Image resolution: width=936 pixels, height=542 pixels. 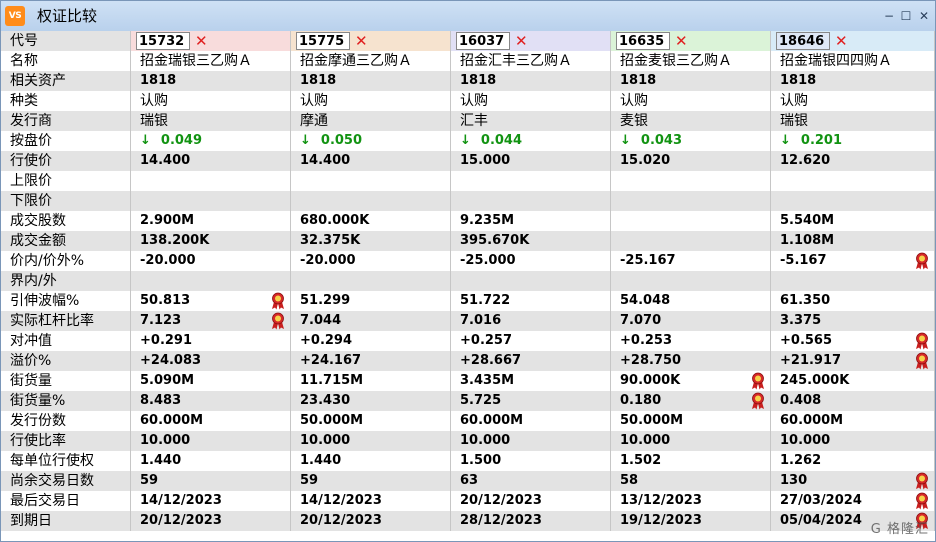 What do you see at coordinates (66, 461) in the screenshot?
I see `row-label: 每单位行使权` at bounding box center [66, 461].